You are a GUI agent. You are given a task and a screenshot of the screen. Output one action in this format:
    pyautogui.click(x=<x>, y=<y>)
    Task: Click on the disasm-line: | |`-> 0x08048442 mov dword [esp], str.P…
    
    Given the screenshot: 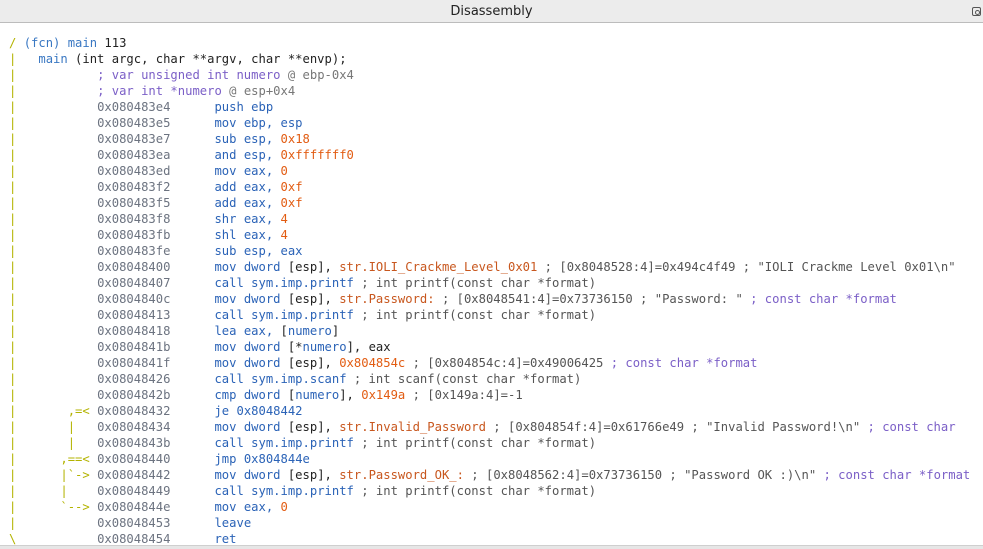 What is the action you would take?
    pyautogui.click(x=489, y=475)
    